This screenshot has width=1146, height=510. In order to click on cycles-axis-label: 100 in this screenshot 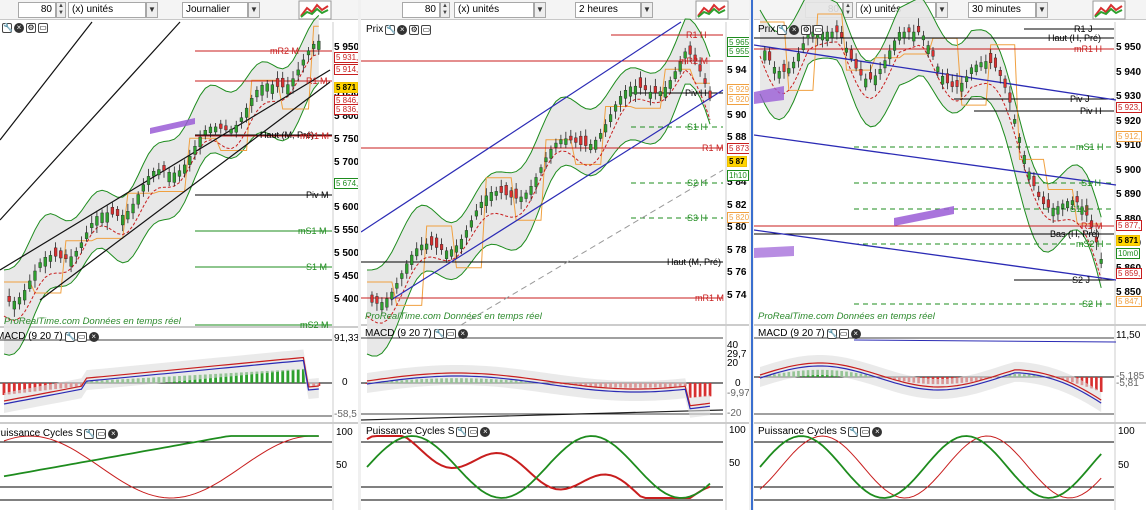, I will do `click(344, 432)`.